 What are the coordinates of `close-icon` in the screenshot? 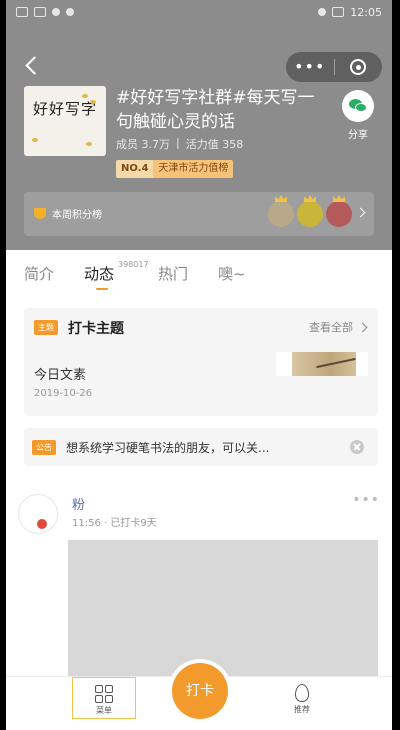 It's located at (357, 447).